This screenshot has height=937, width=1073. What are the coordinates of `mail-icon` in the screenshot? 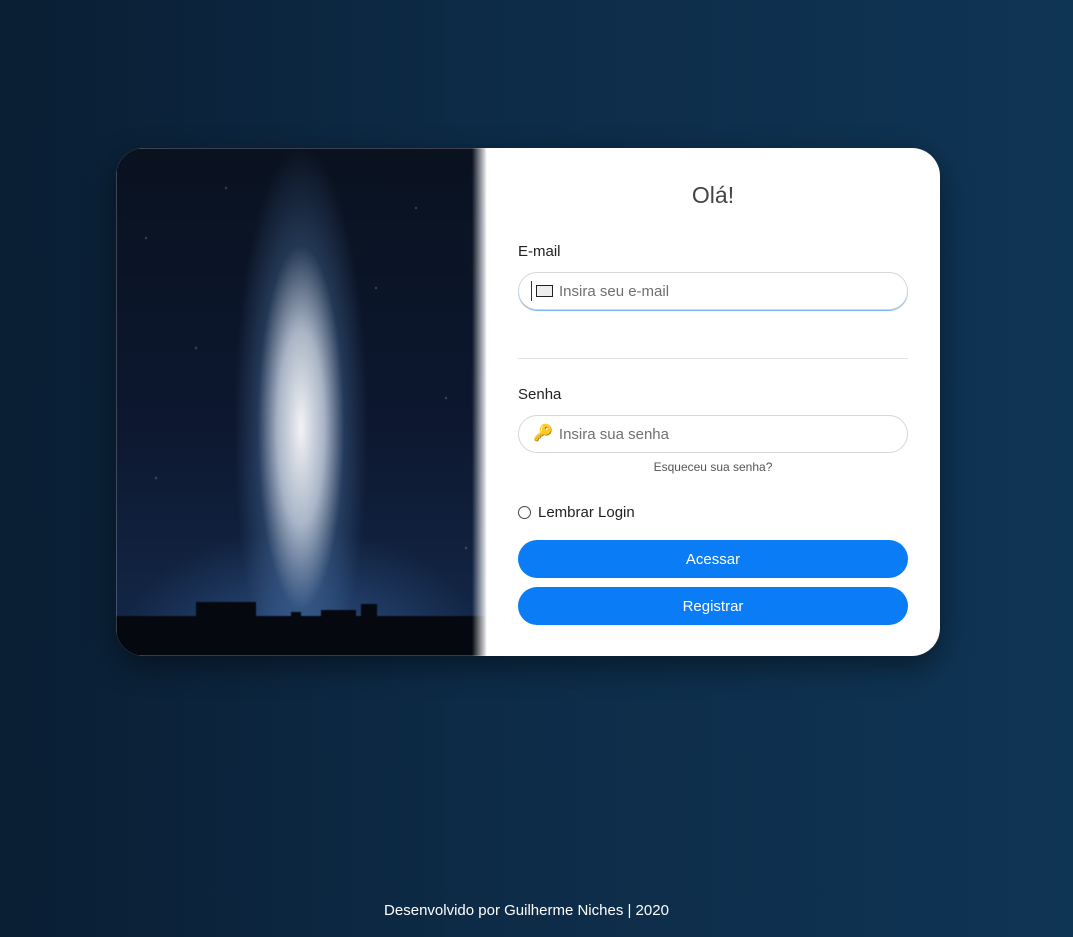 It's located at (544, 291).